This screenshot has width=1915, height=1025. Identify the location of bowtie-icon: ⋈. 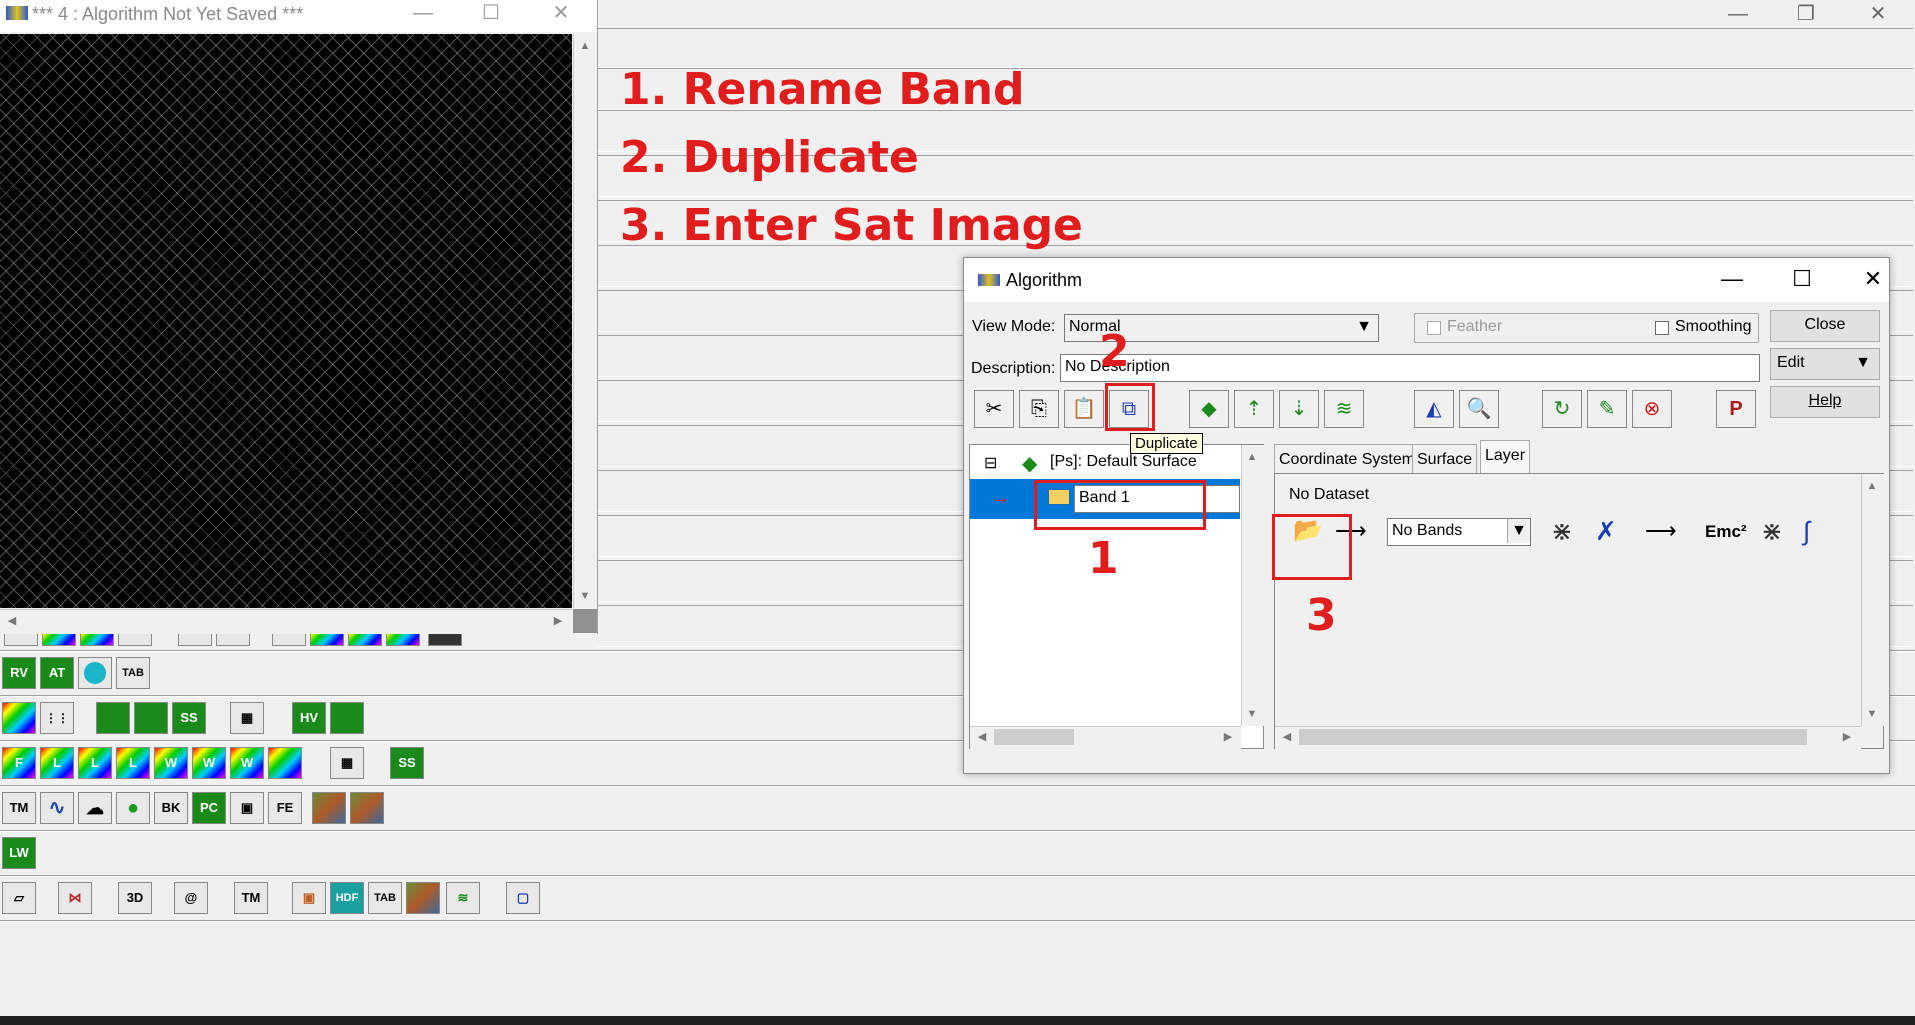
(75, 898).